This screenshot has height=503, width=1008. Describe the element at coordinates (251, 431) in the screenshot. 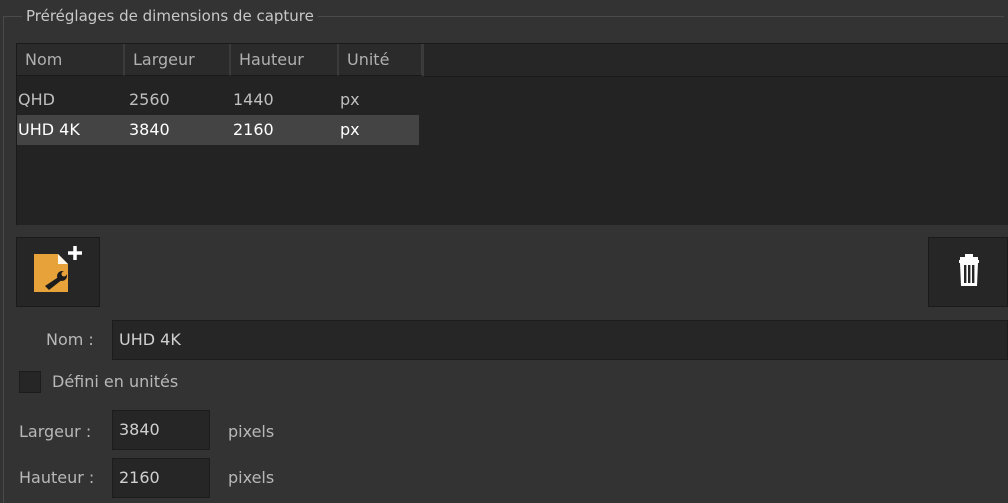

I see `width-unit-label: pixels` at that location.